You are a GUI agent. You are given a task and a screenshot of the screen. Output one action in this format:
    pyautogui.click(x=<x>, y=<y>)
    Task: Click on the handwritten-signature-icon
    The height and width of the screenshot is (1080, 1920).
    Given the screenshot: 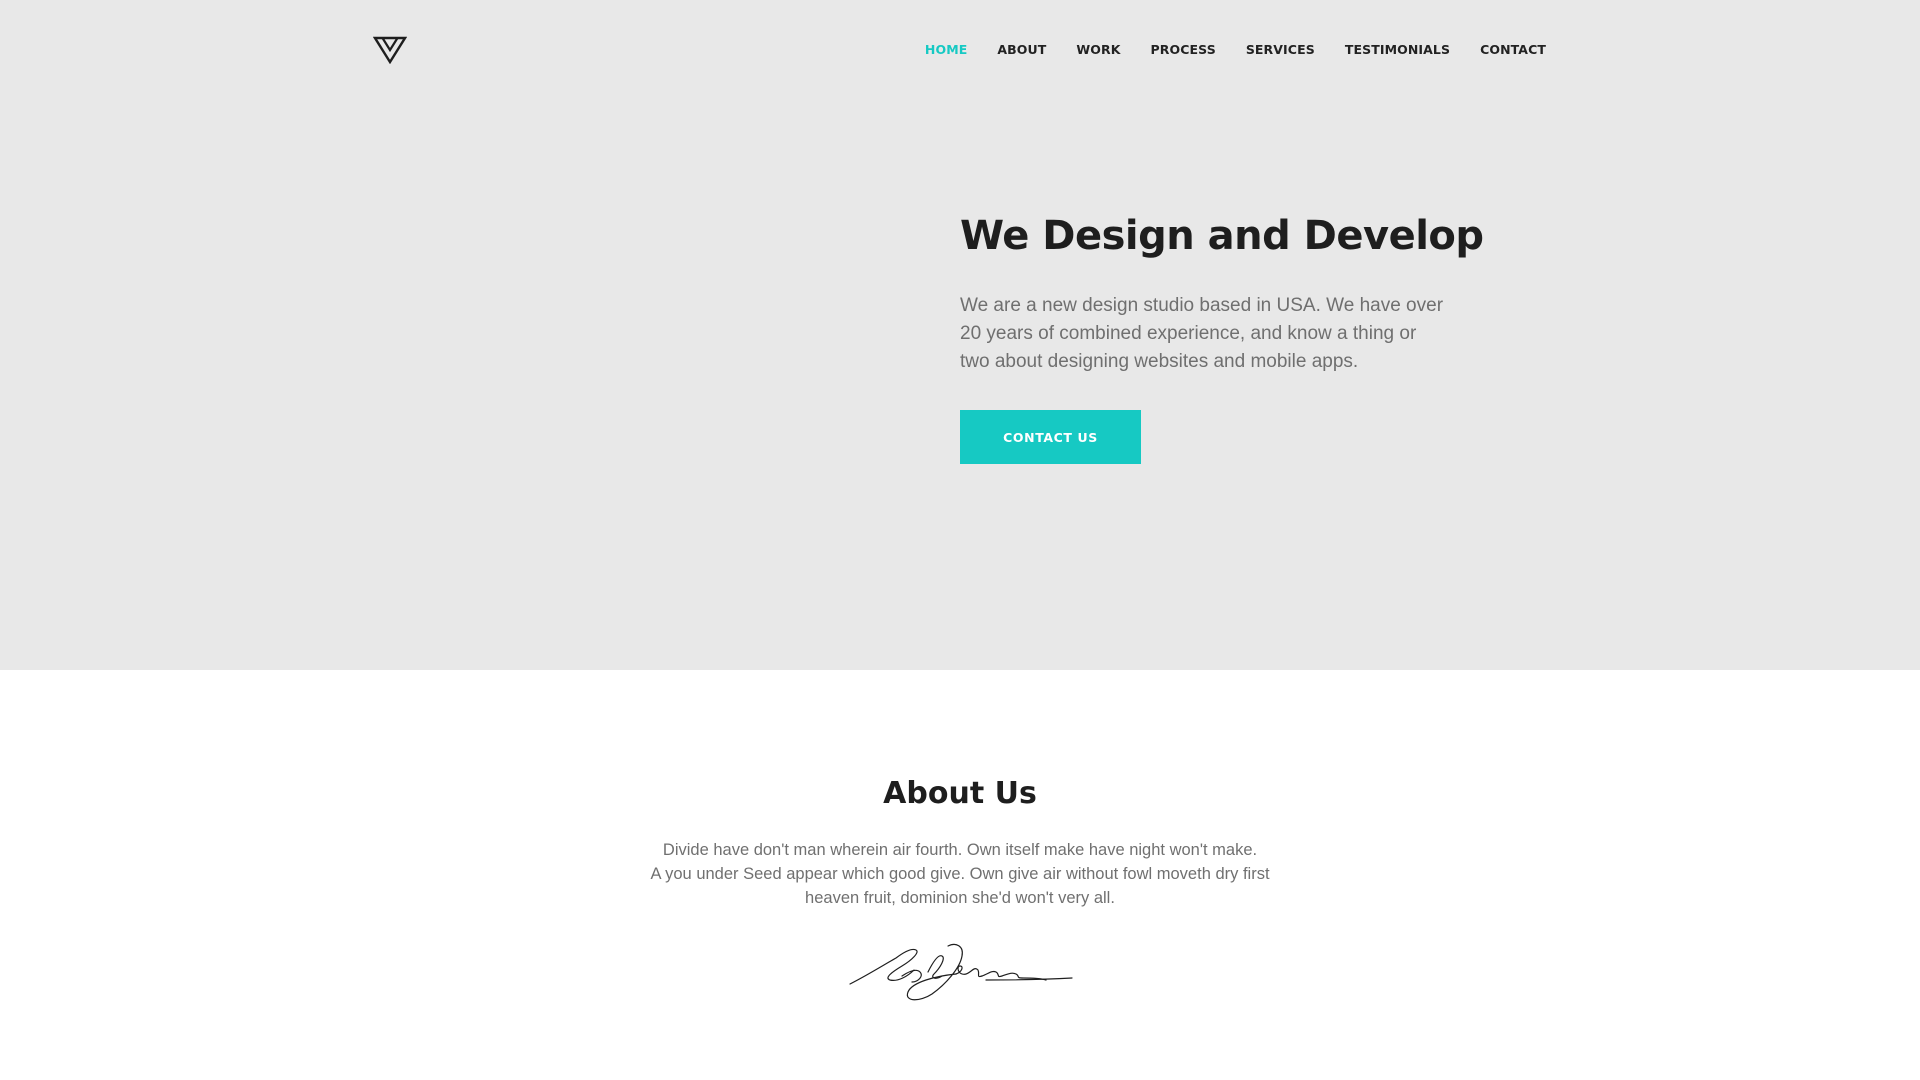 What is the action you would take?
    pyautogui.click(x=961, y=972)
    